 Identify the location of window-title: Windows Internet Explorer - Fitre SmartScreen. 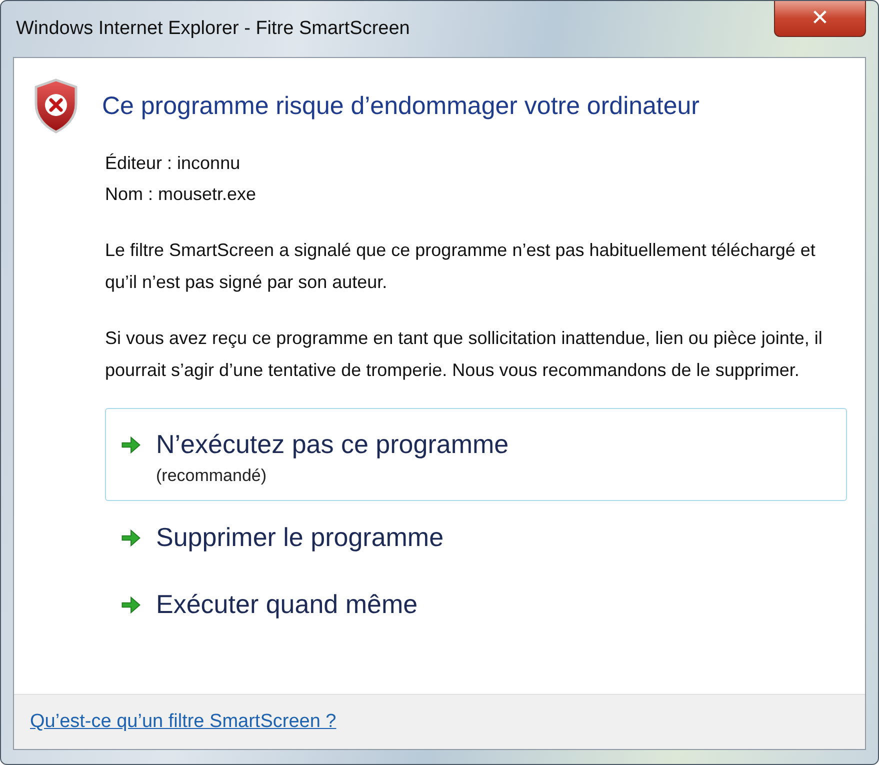
(213, 29).